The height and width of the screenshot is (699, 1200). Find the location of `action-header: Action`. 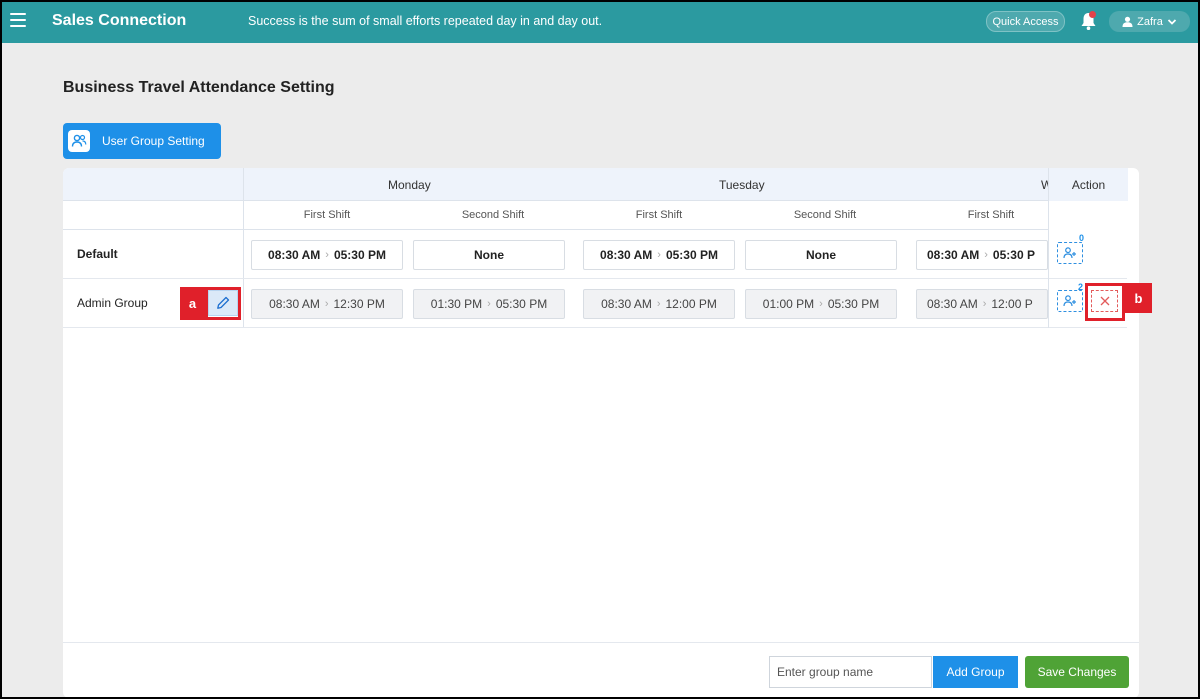

action-header: Action is located at coordinates (1088, 184).